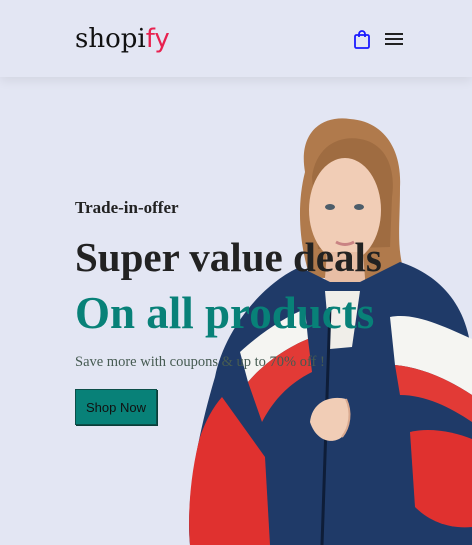  I want to click on shop-now-button: Shop Now, so click(116, 407).